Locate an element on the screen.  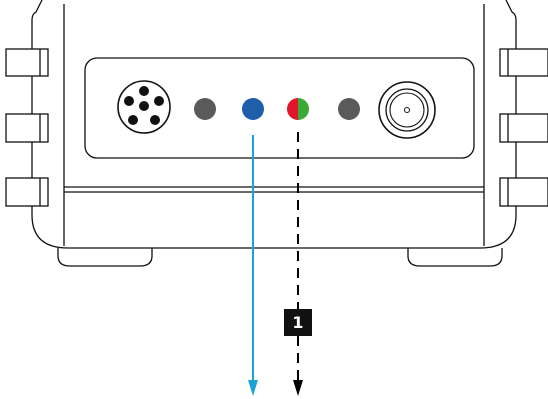
callout-number: 1 is located at coordinates (297, 322).